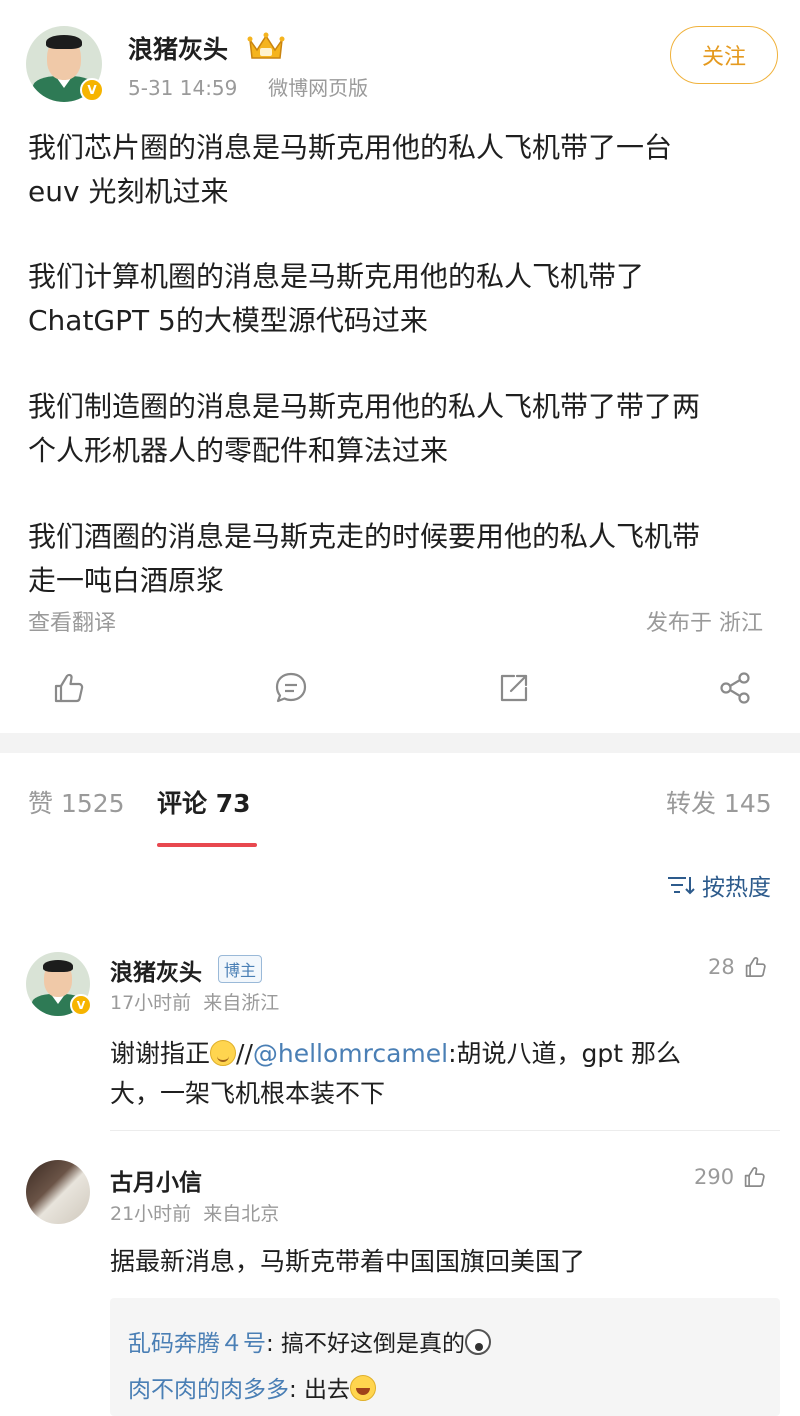 The image size is (800, 1416). Describe the element at coordinates (195, 1214) in the screenshot. I see `comment-meta: 21小时前 来自北京` at that location.